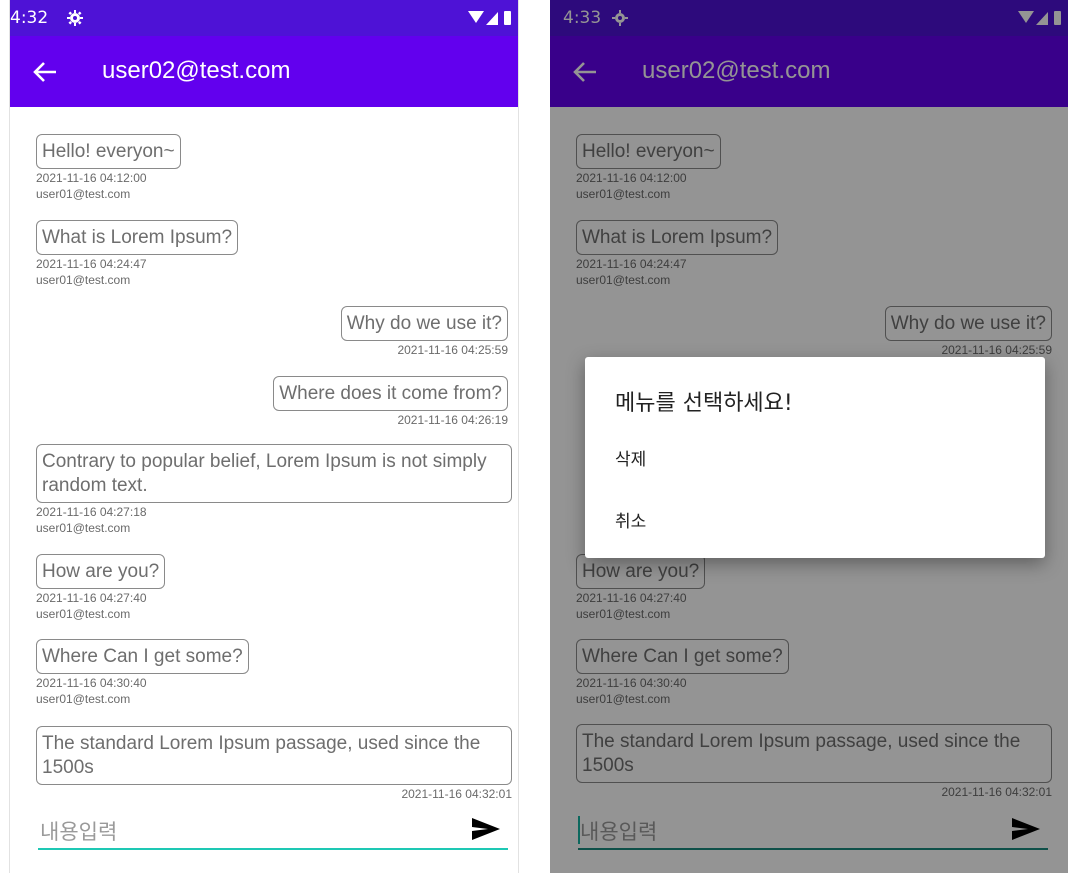  Describe the element at coordinates (630, 519) in the screenshot. I see `dialog-item-cancel: 취소` at that location.